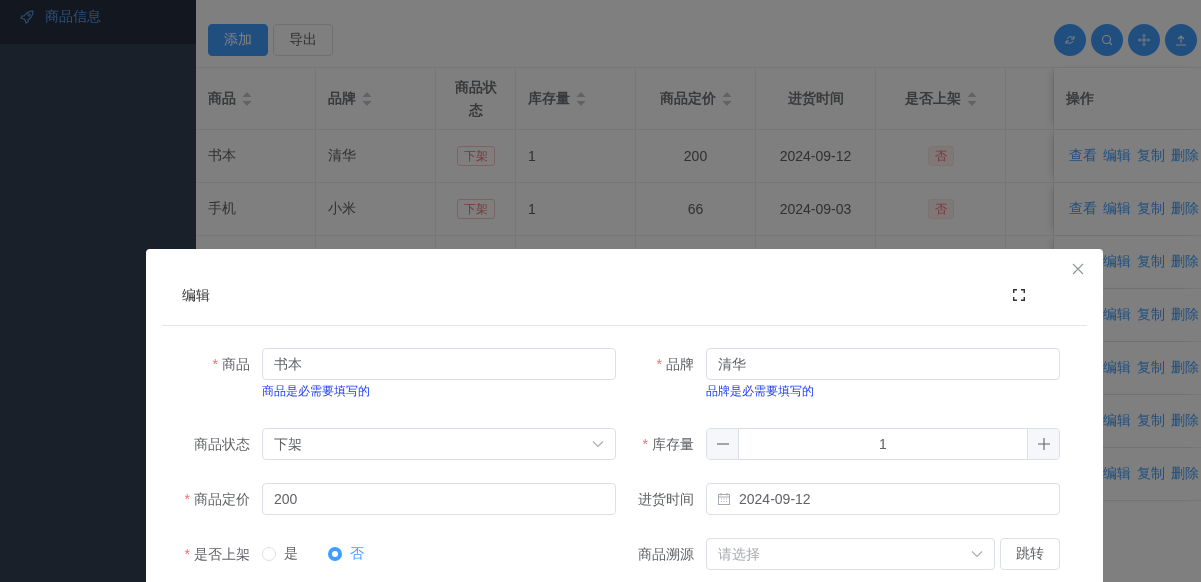 This screenshot has width=1201, height=582. Describe the element at coordinates (724, 499) in the screenshot. I see `calendar-icon` at that location.